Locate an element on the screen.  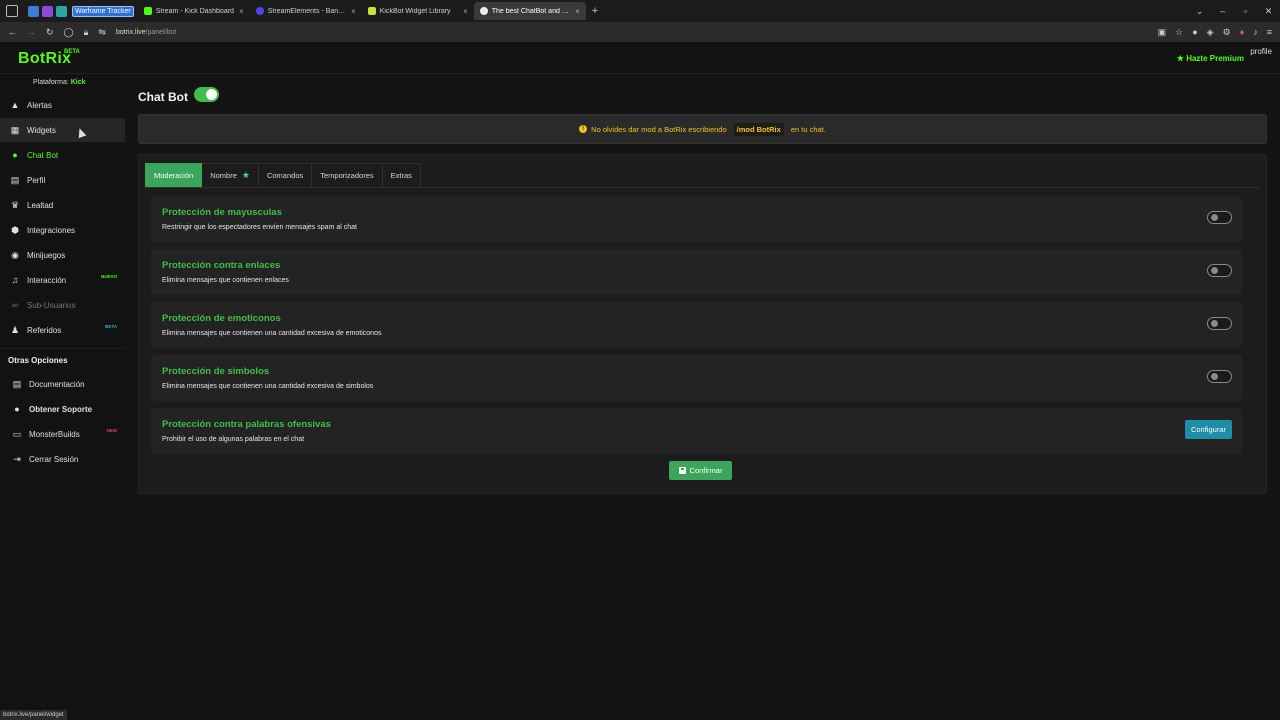
blue-square-icon is located at coordinates (33, 11).